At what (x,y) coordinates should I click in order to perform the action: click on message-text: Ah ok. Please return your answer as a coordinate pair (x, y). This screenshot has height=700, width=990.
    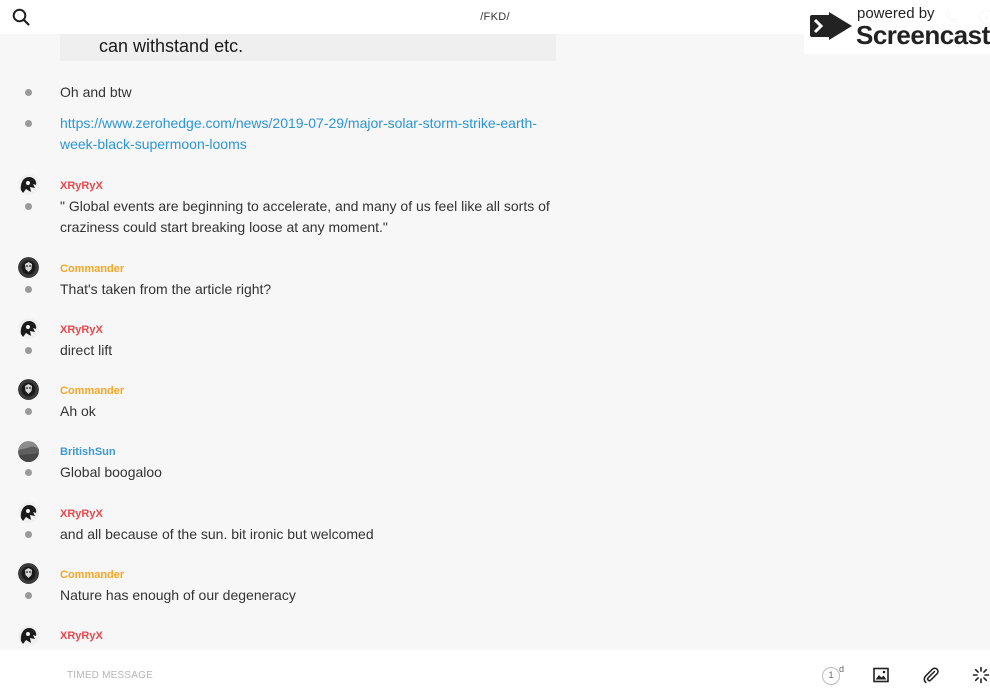
    Looking at the image, I should click on (78, 411).